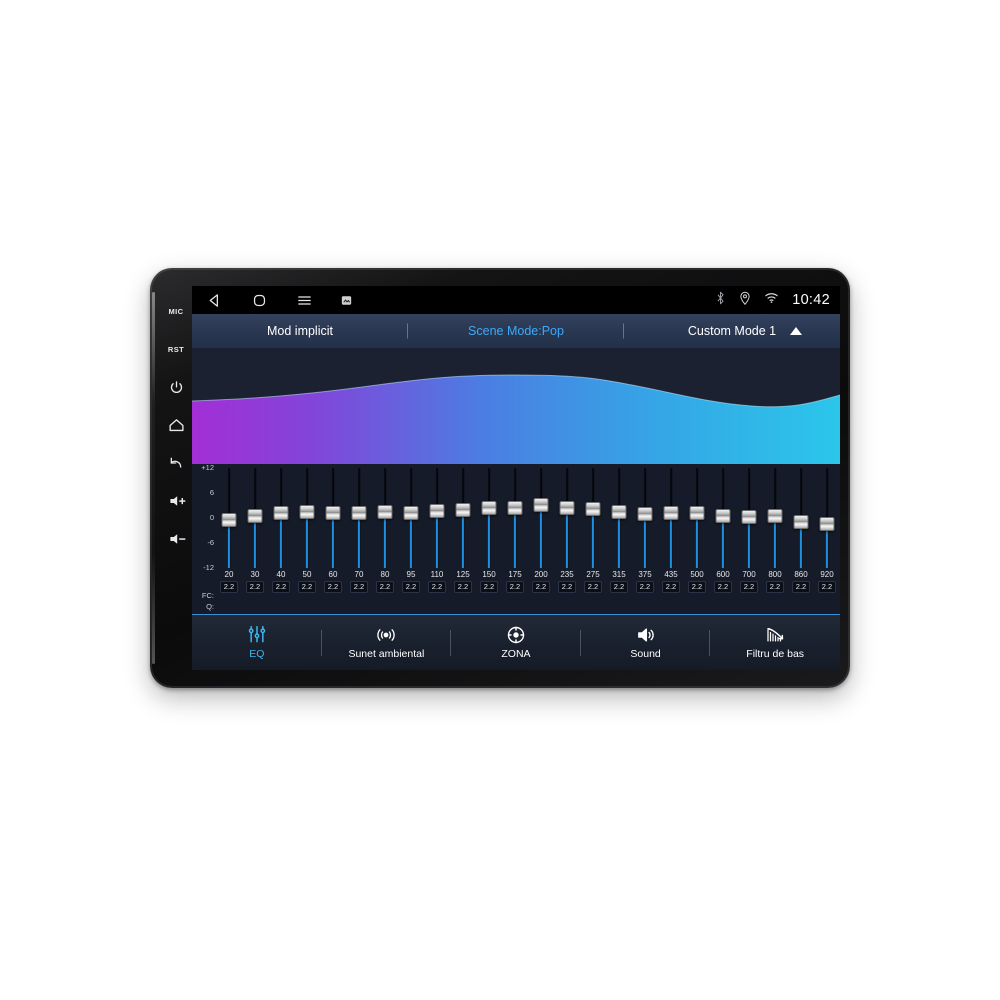 Image resolution: width=1000 pixels, height=1000 pixels. Describe the element at coordinates (300, 331) in the screenshot. I see `mode-default: Mod implicit` at that location.